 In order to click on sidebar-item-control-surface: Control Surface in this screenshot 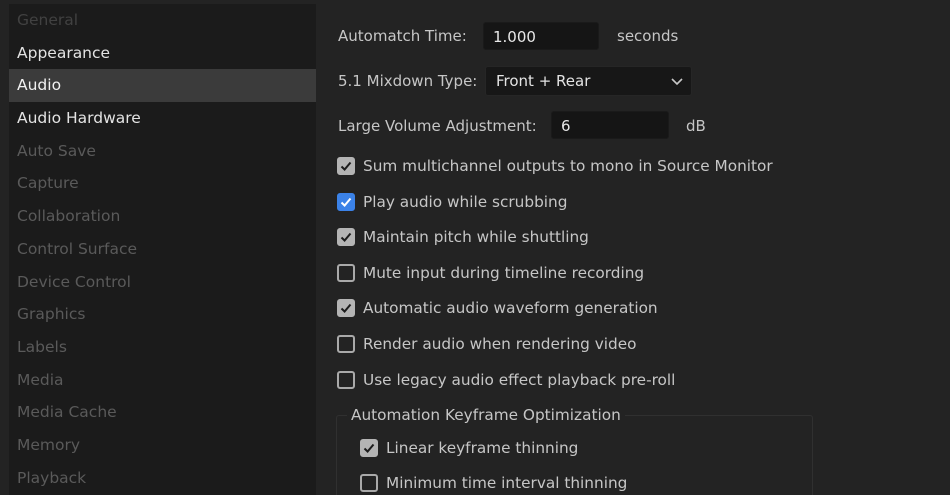, I will do `click(162, 249)`.